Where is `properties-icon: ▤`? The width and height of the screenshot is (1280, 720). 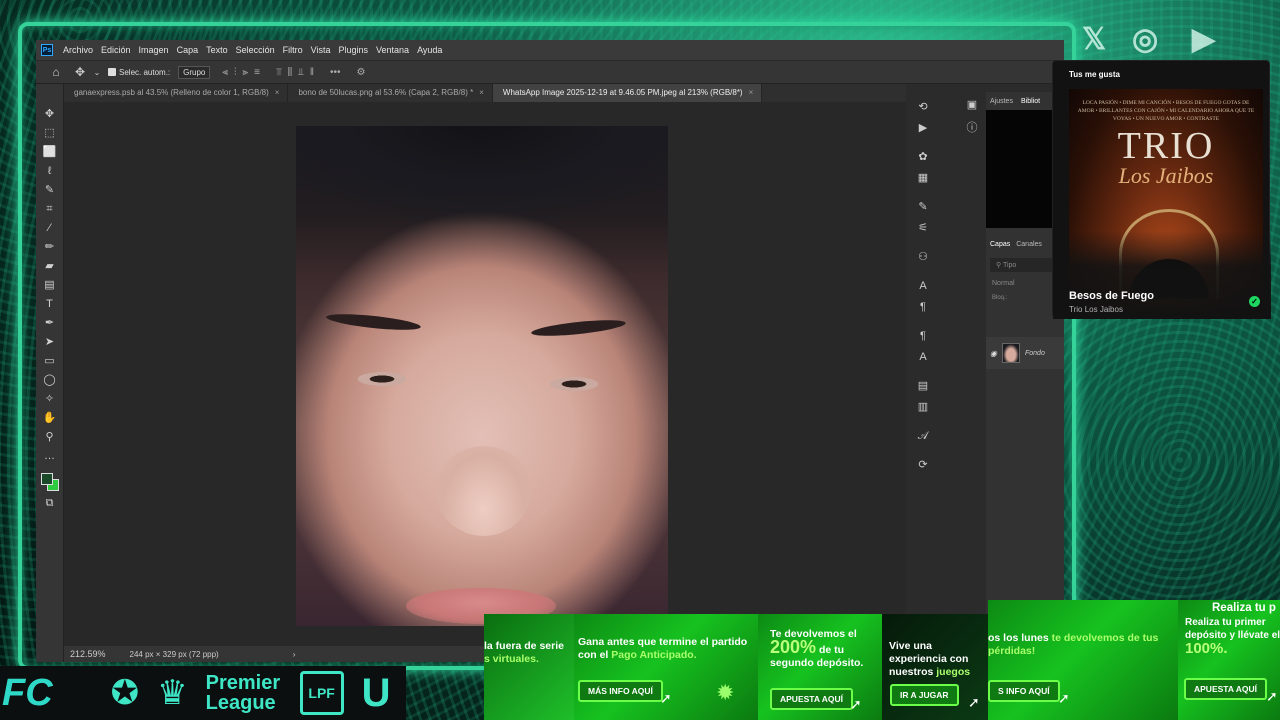 properties-icon: ▤ is located at coordinates (923, 386).